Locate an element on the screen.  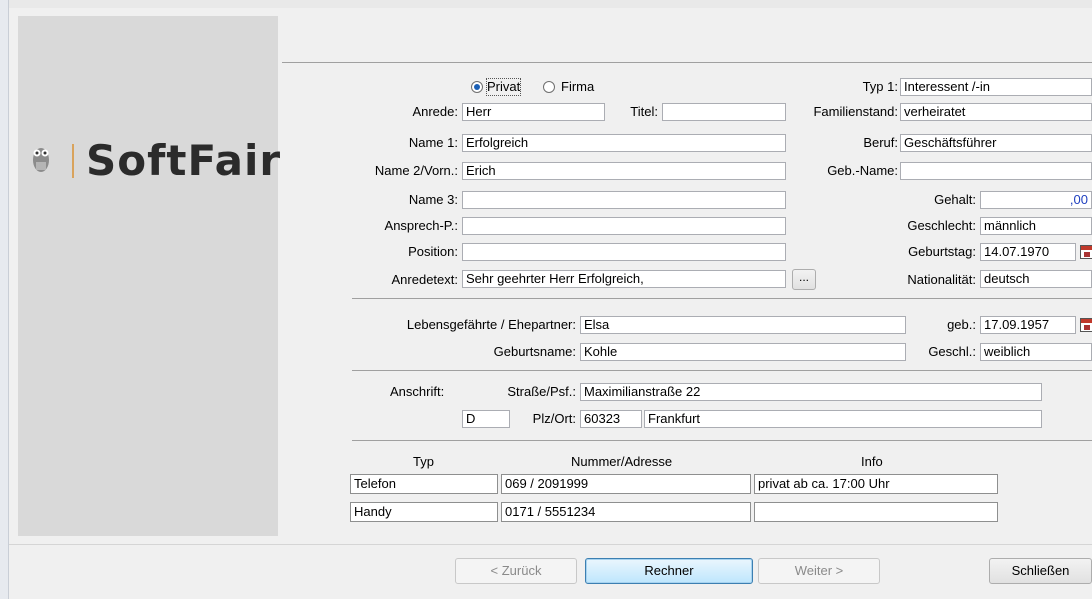
radio-selected-dot is located at coordinates (477, 87).